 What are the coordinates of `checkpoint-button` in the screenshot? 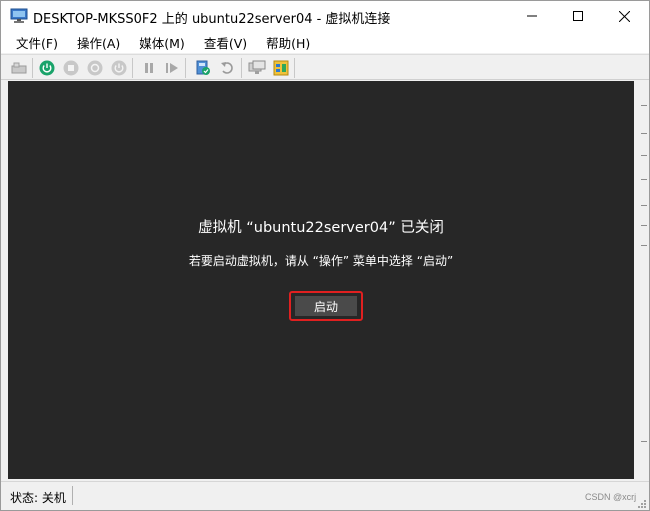 It's located at (203, 68).